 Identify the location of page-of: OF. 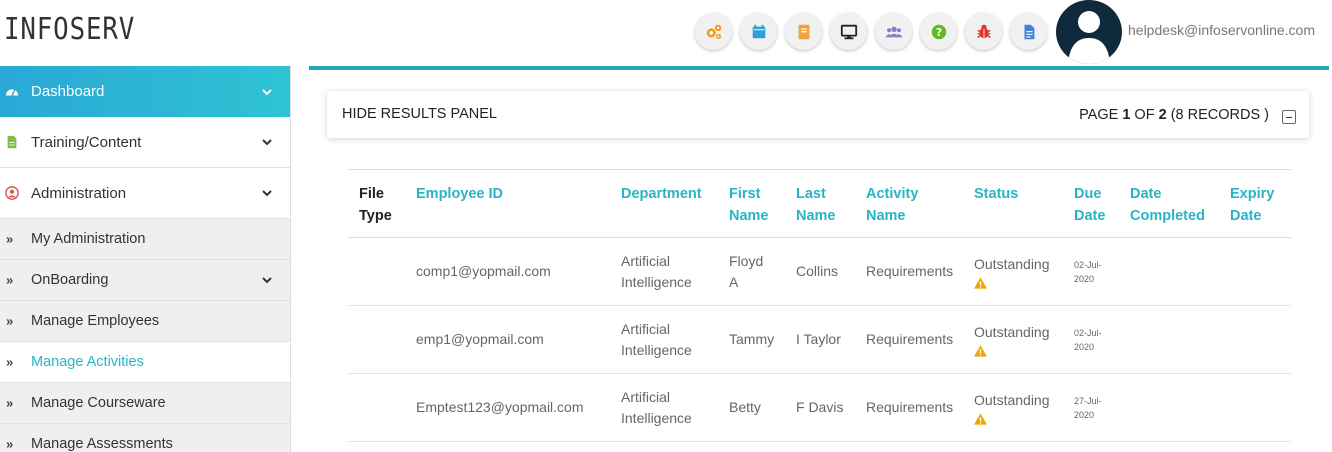
(1144, 115).